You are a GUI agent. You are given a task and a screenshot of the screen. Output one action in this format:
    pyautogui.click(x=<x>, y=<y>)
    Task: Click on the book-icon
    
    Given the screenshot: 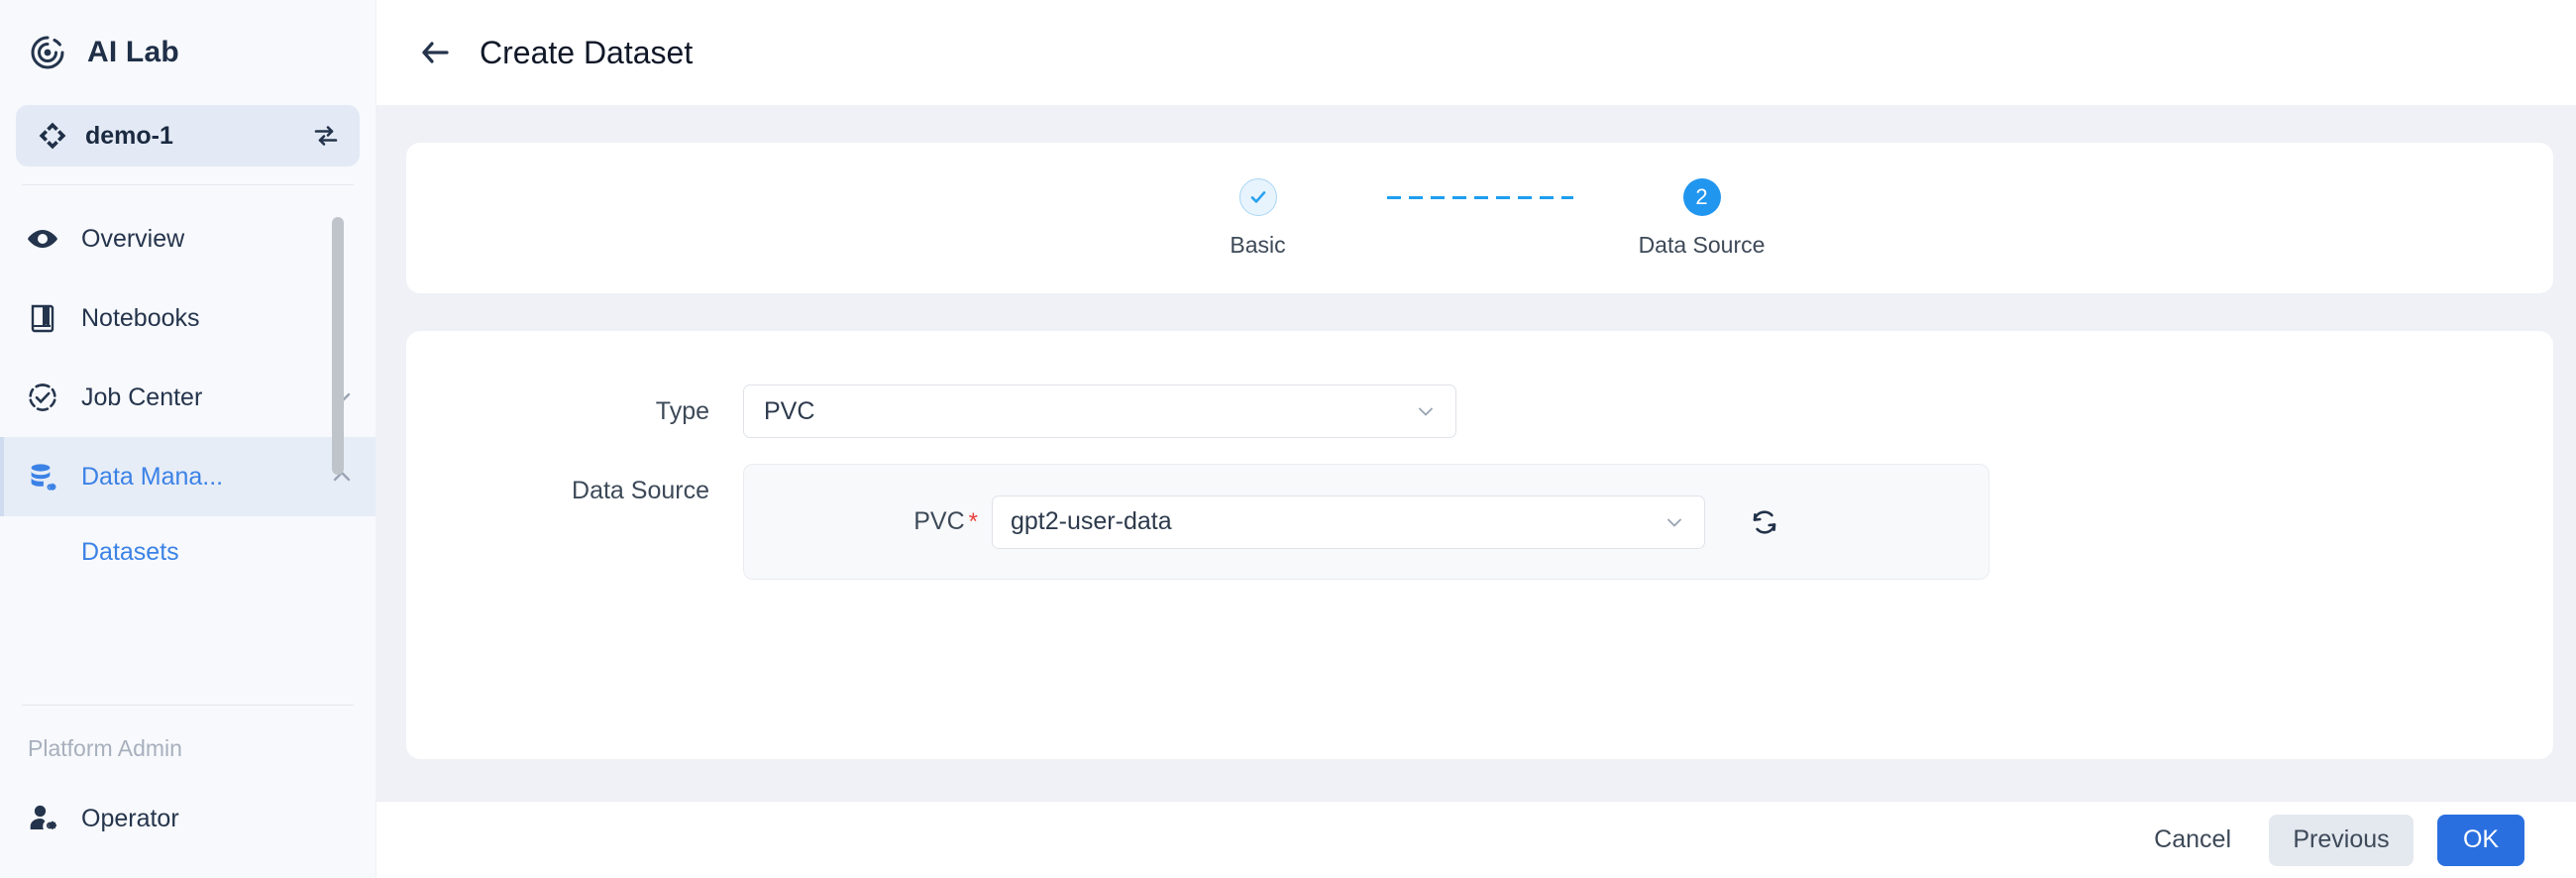 What is the action you would take?
    pyautogui.click(x=42, y=318)
    